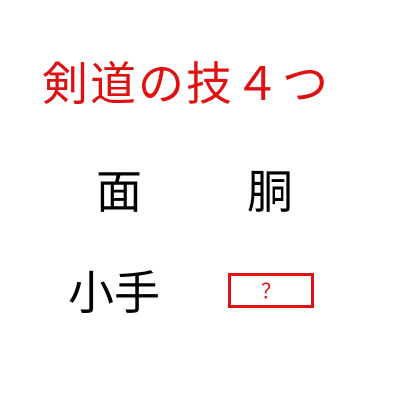  I want to click on quiz-title: 剣道の技４つ, so click(186, 84).